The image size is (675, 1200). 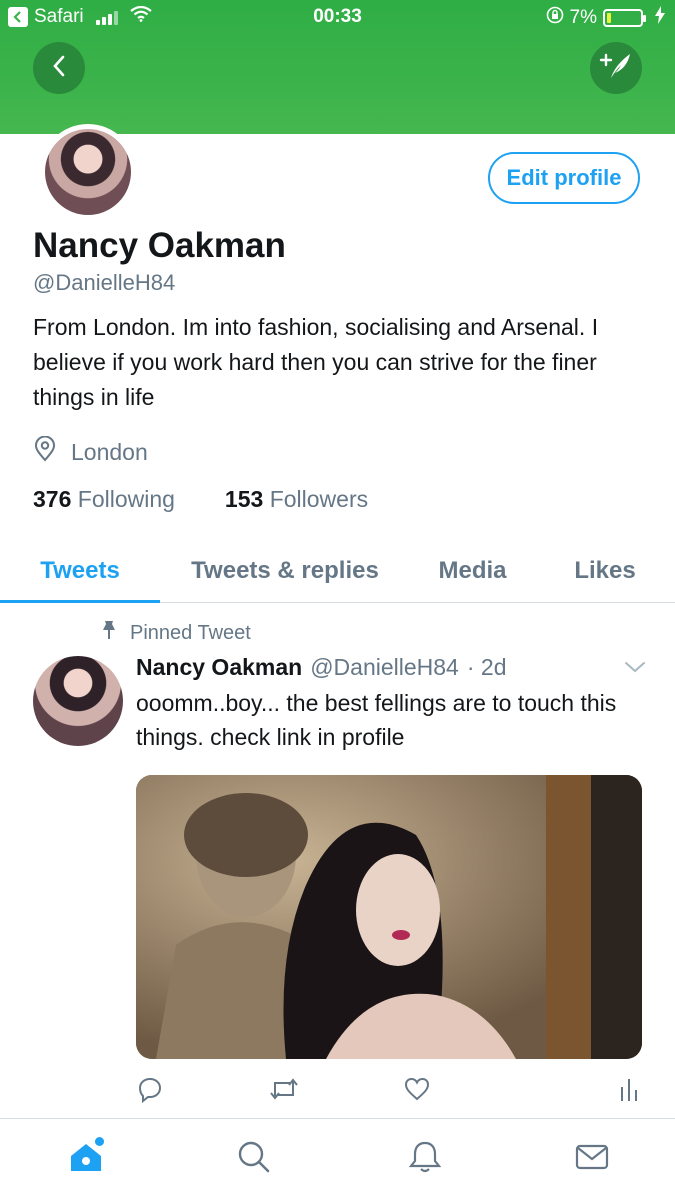 I want to click on following-label: Following, so click(x=126, y=499).